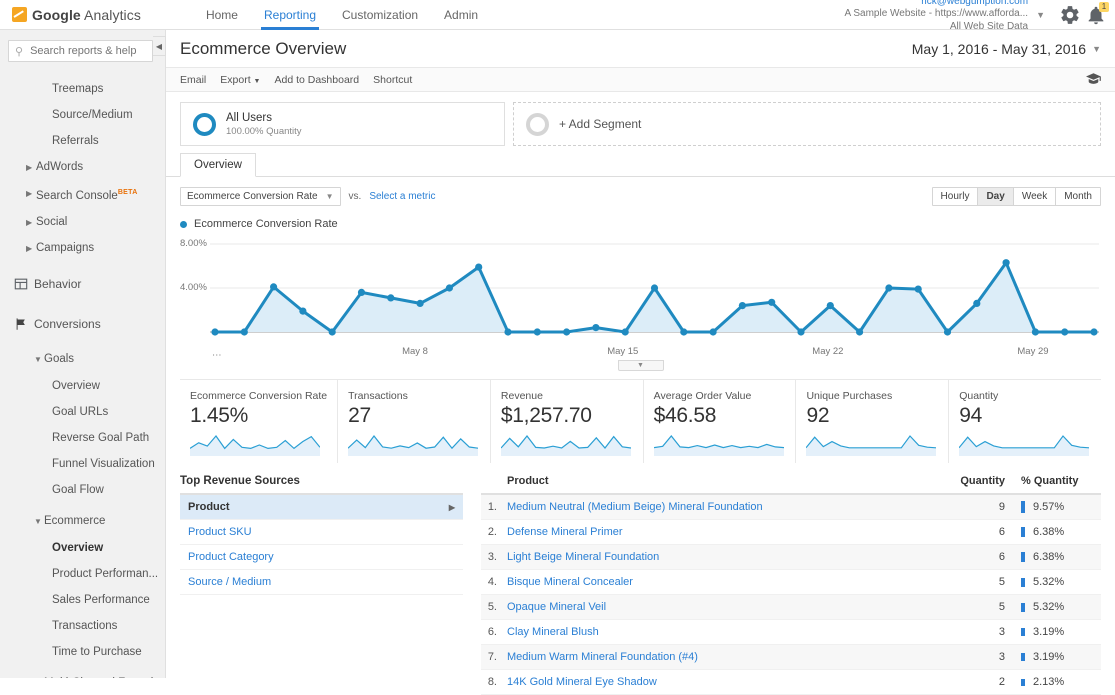 Image resolution: width=1115 pixels, height=695 pixels. What do you see at coordinates (240, 80) in the screenshot?
I see `export-button: Export ▼` at bounding box center [240, 80].